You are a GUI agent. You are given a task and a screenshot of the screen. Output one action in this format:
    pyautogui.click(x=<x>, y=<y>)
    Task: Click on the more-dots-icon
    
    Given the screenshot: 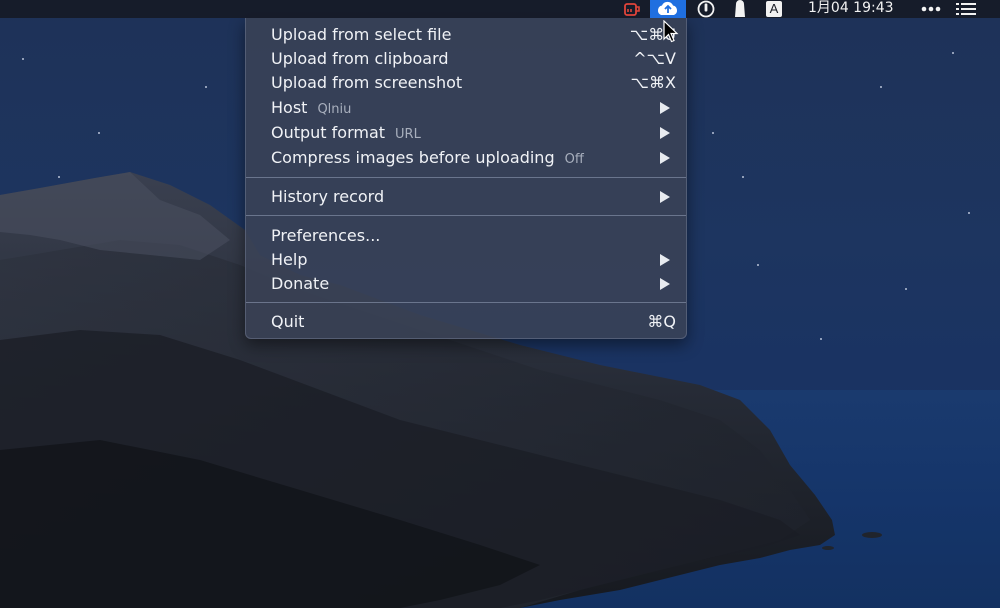 What is the action you would take?
    pyautogui.click(x=931, y=9)
    